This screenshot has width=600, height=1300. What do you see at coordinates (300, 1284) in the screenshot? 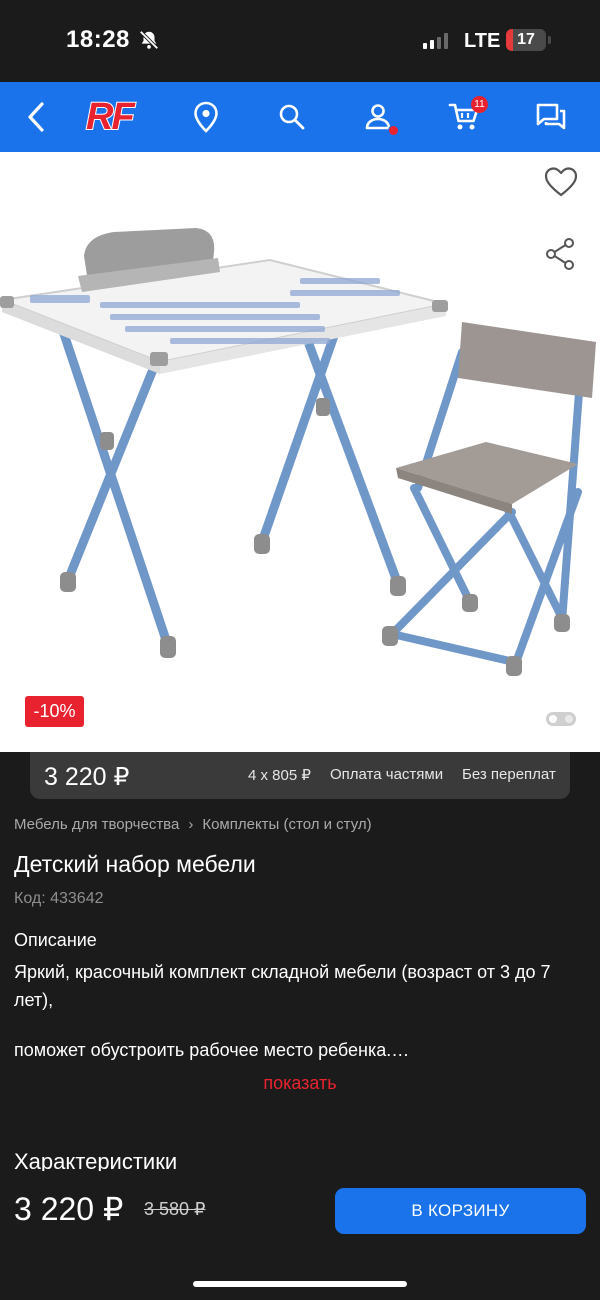
I see `home-indicator` at bounding box center [300, 1284].